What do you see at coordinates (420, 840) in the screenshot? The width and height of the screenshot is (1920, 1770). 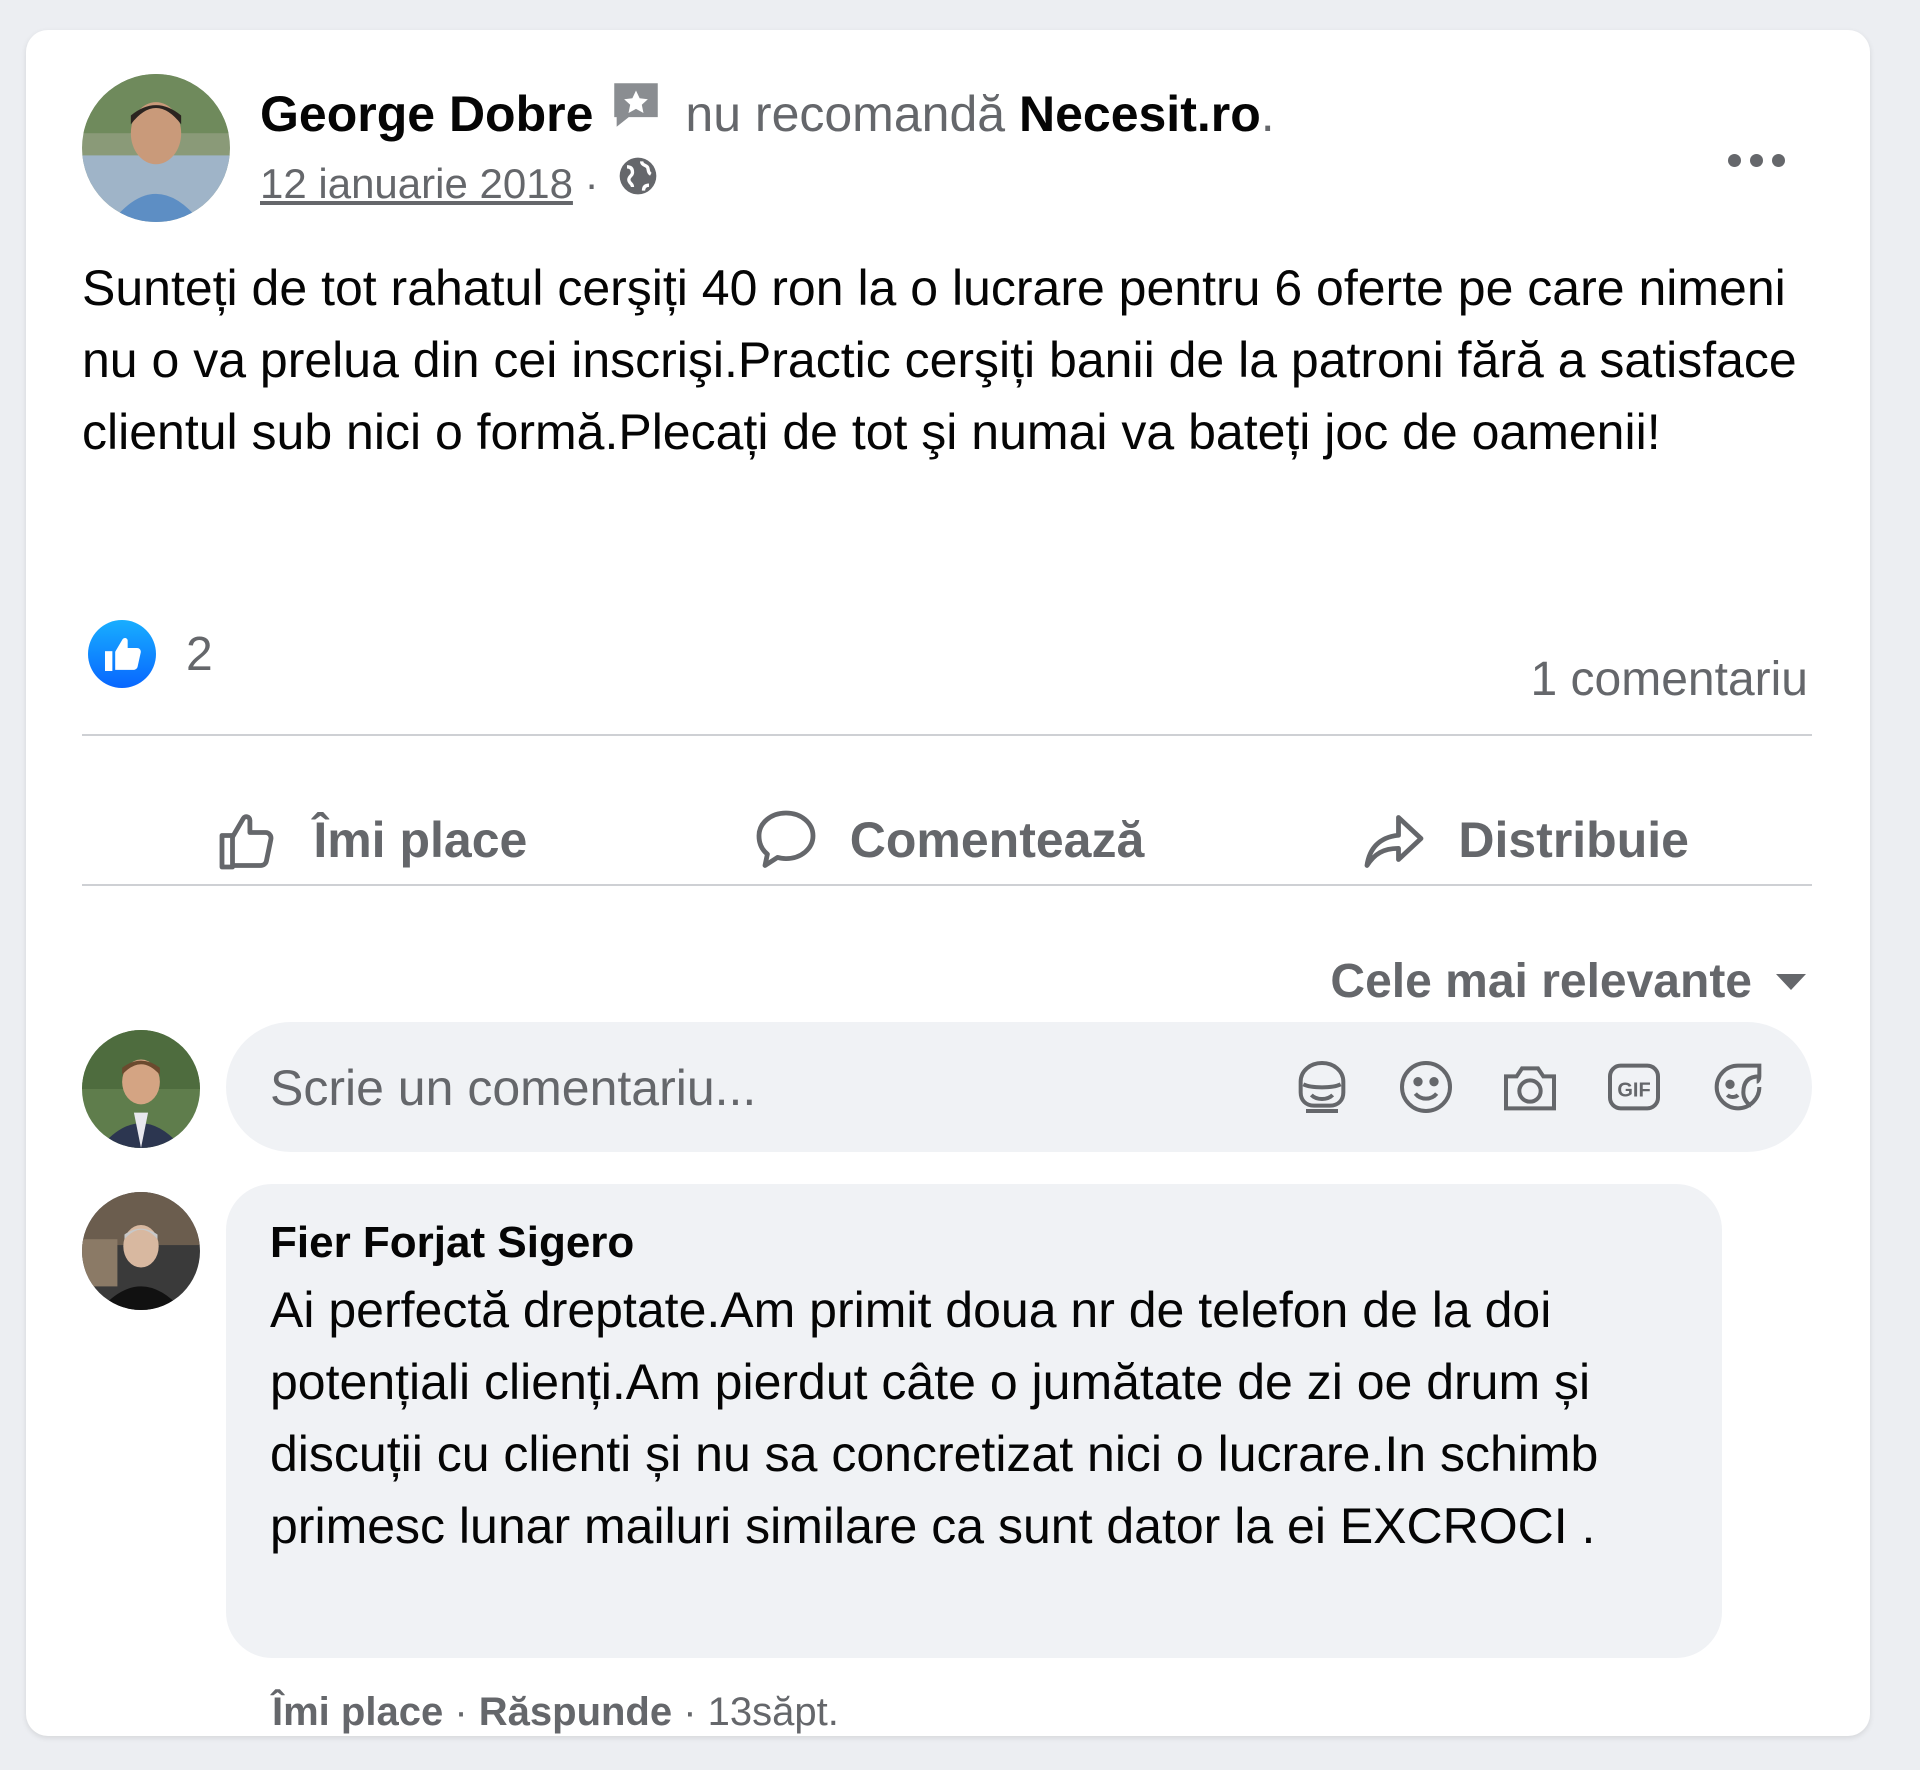 I see `like-button-label: Îmi place` at bounding box center [420, 840].